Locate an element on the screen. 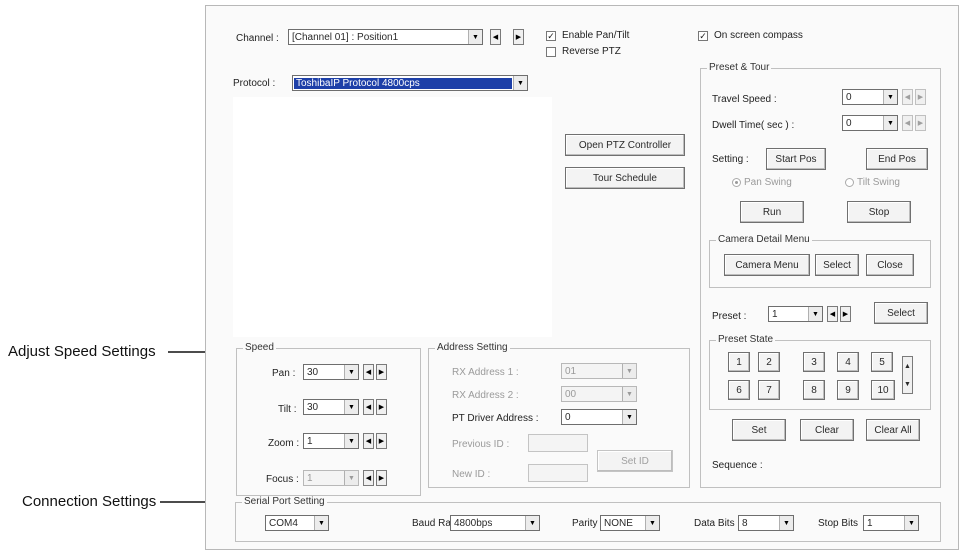 This screenshot has height=557, width=979. previous-id-field is located at coordinates (558, 443).